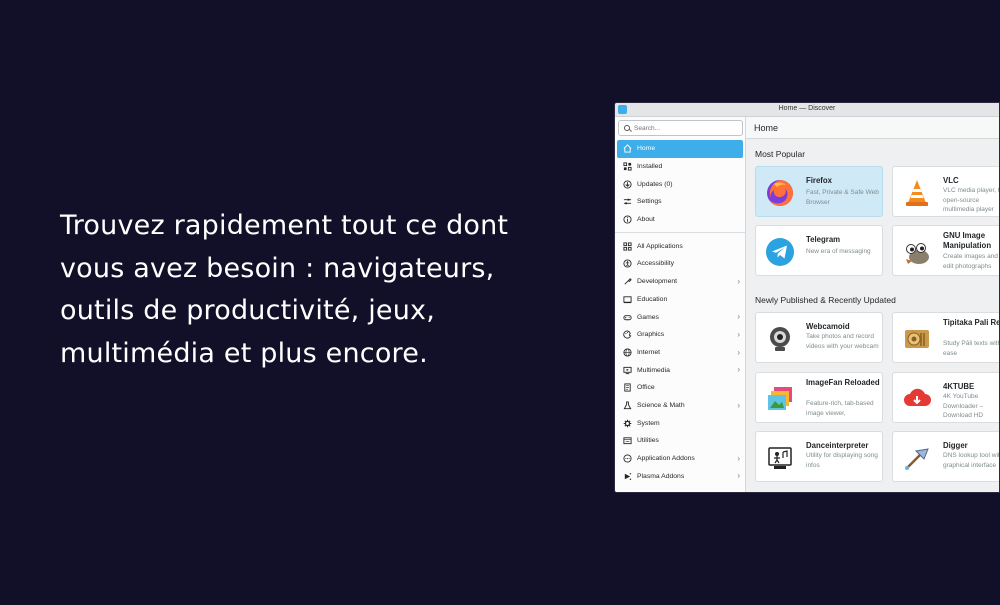 This screenshot has width=1000, height=605. What do you see at coordinates (838, 251) in the screenshot?
I see `app-description: New era of messaging` at bounding box center [838, 251].